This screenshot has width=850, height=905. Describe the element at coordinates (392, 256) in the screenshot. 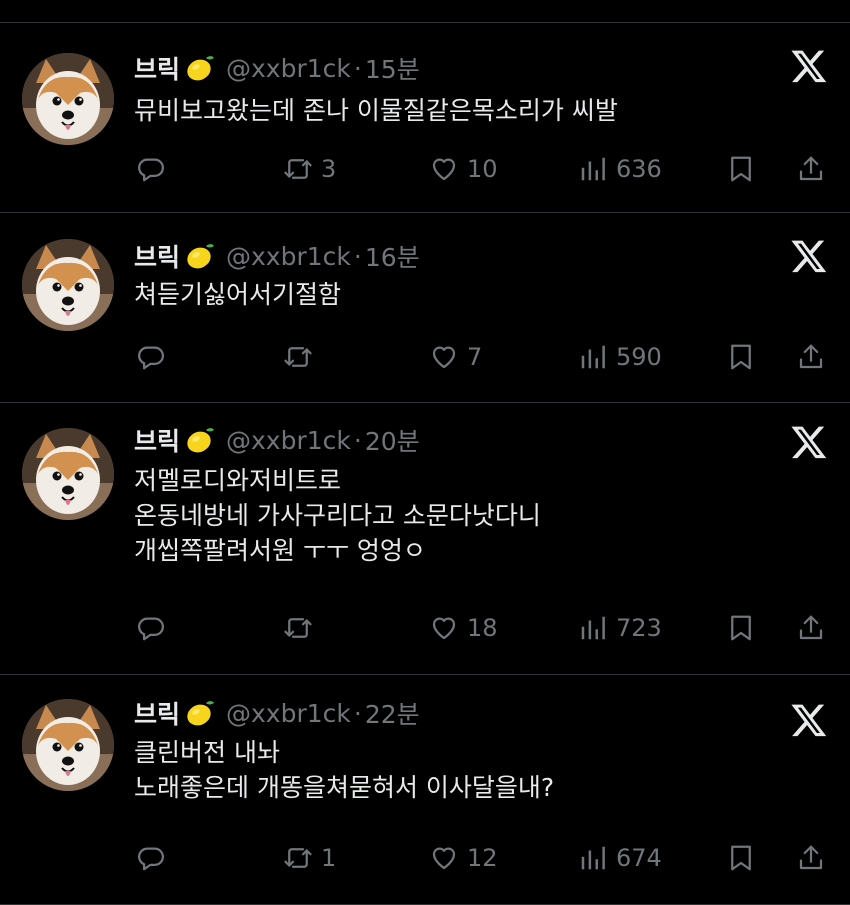

I see `timestamp: 16분` at that location.